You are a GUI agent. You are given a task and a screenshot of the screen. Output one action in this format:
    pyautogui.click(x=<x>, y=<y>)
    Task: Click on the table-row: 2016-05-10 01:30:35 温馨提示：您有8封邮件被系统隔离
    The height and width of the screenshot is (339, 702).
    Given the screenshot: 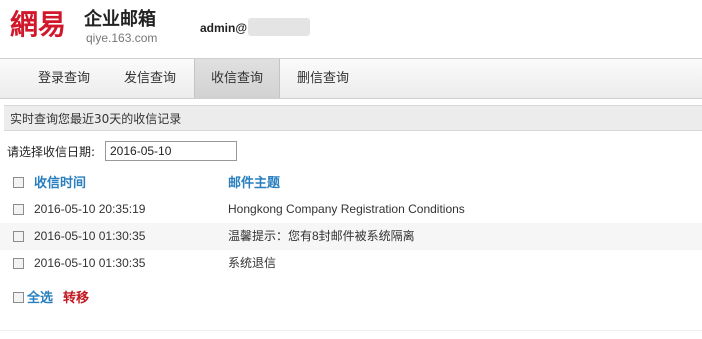 What is the action you would take?
    pyautogui.click(x=351, y=236)
    